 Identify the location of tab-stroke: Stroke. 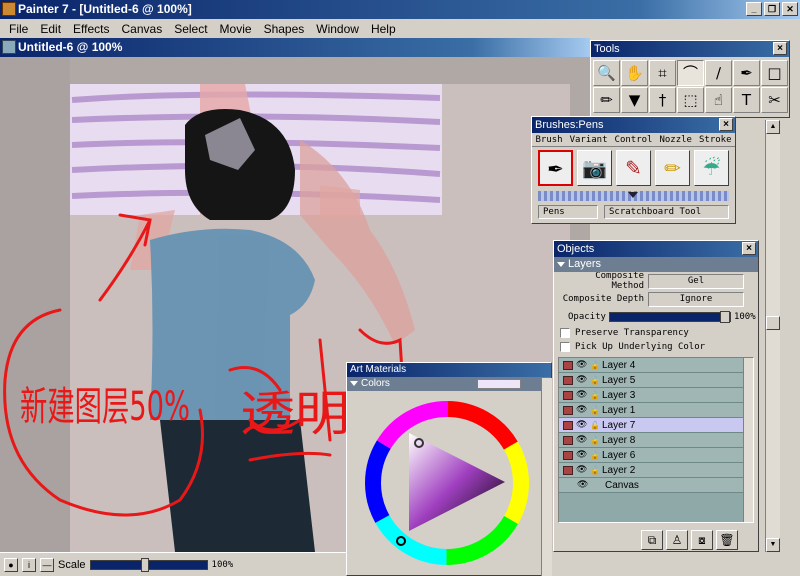
(715, 139).